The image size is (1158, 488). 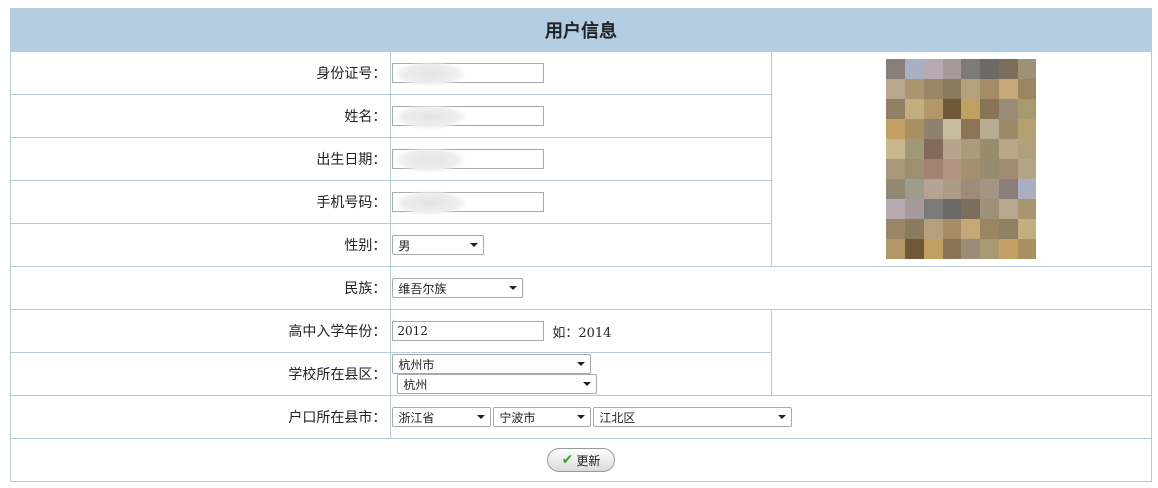 I want to click on hukou-city-select: 宁波市, so click(x=542, y=417).